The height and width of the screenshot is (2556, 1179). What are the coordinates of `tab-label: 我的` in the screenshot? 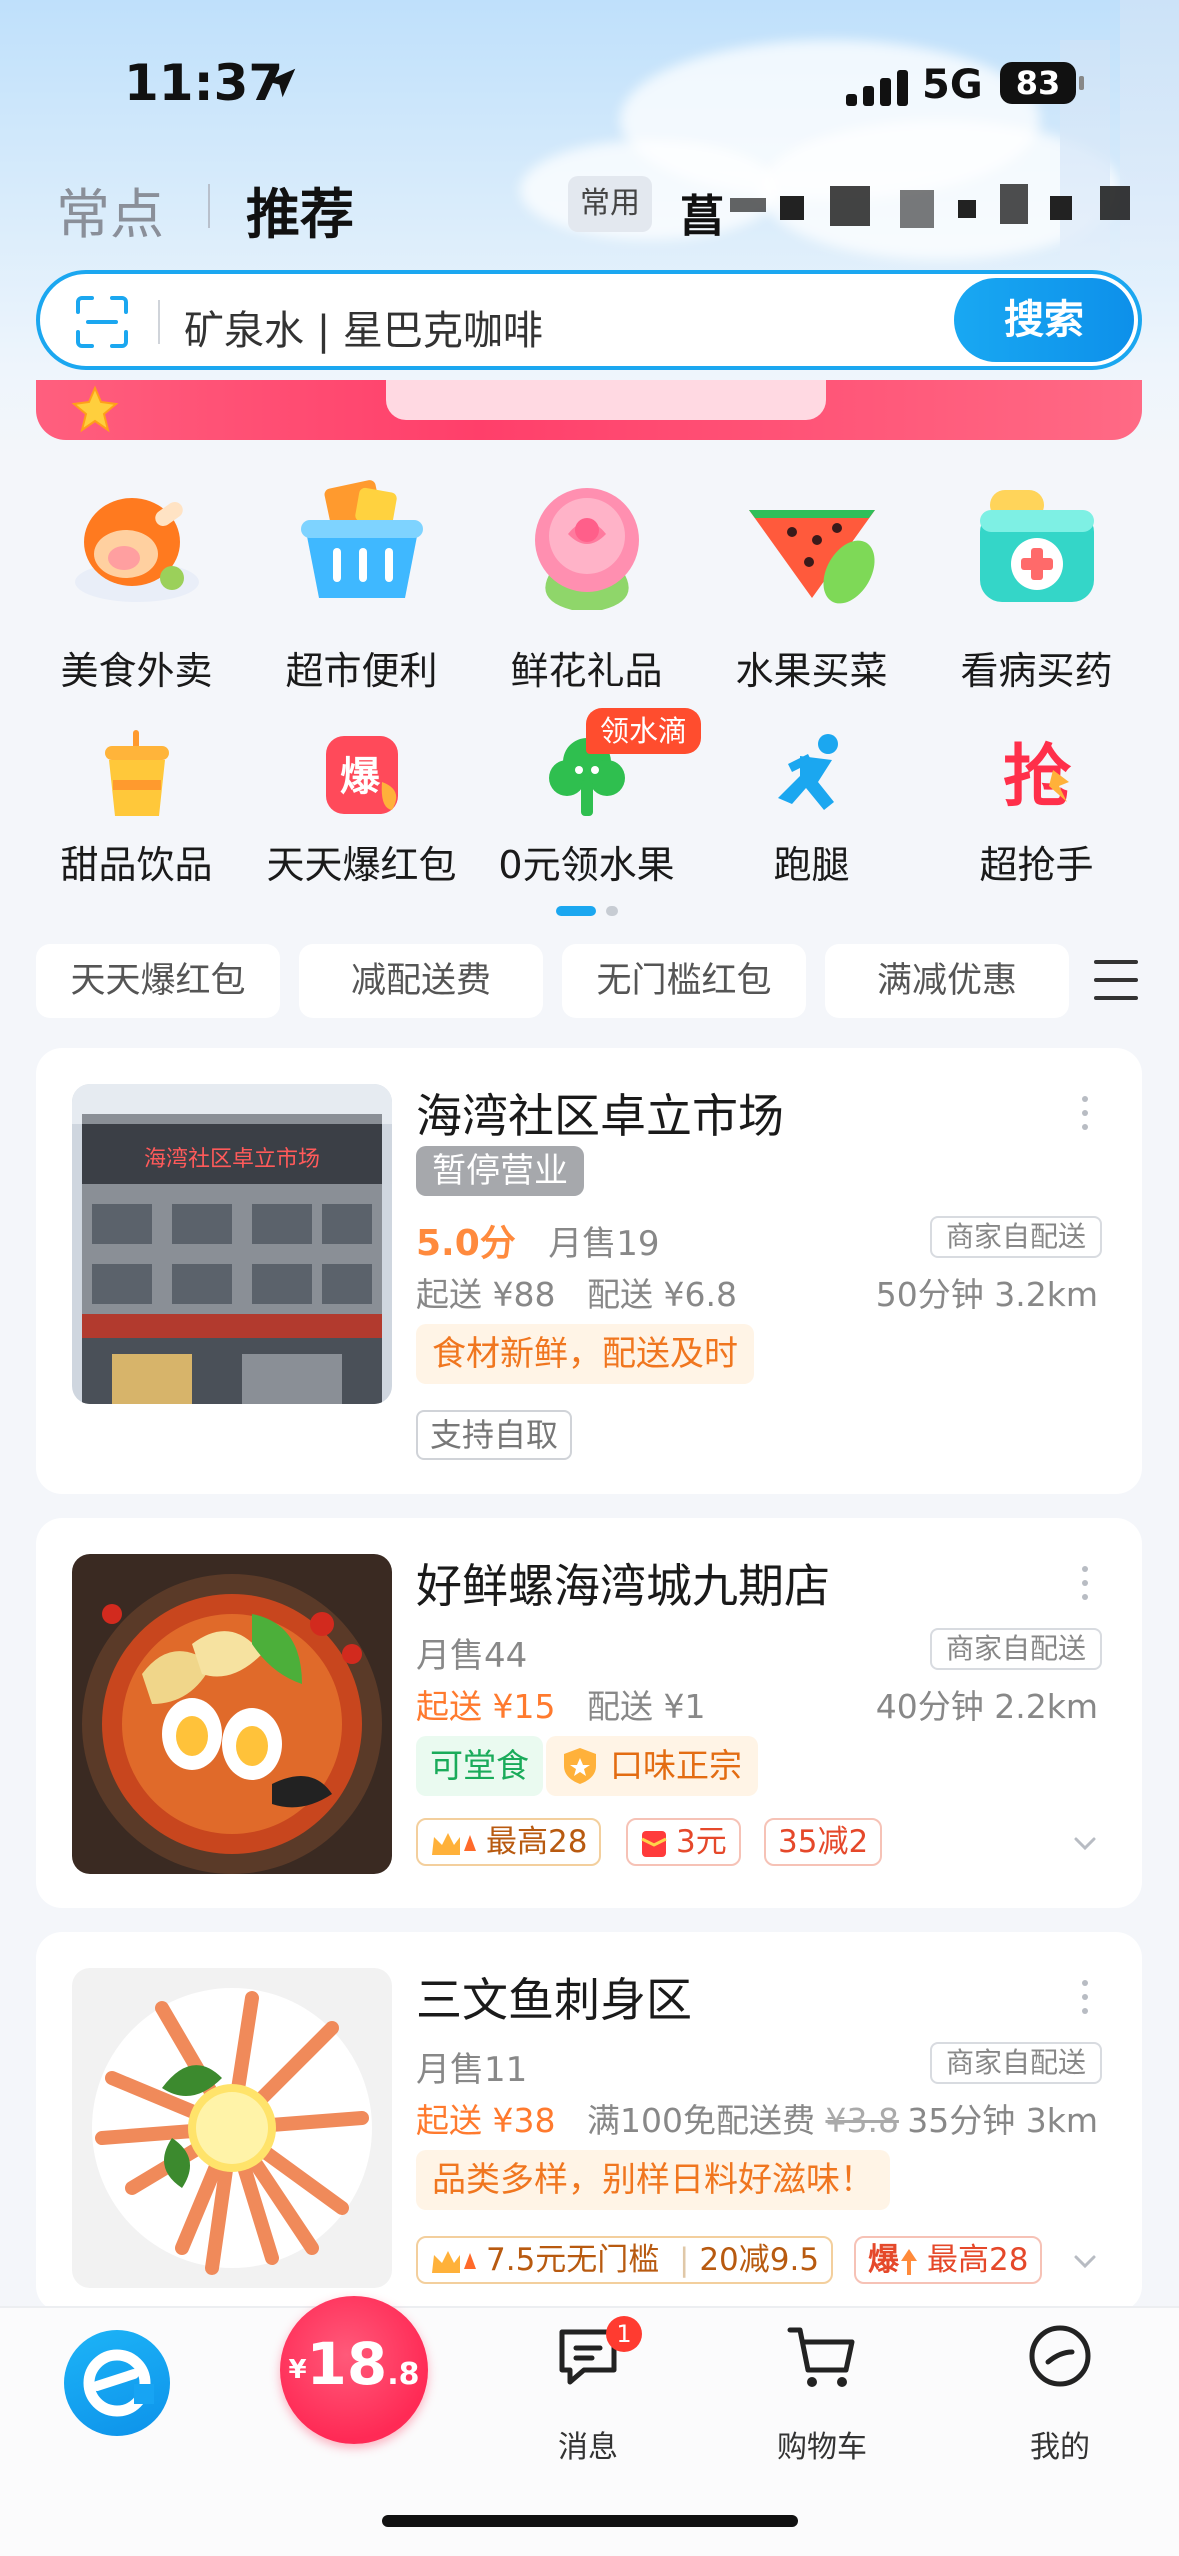 It's located at (1060, 2447).